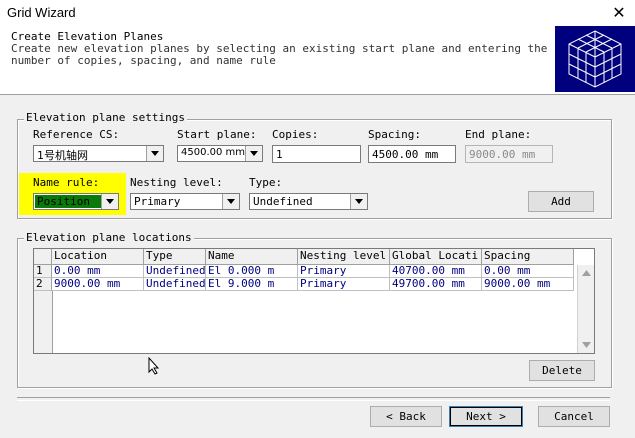 The image size is (635, 438). Describe the element at coordinates (252, 284) in the screenshot. I see `table-cell: El 9.000 m` at that location.